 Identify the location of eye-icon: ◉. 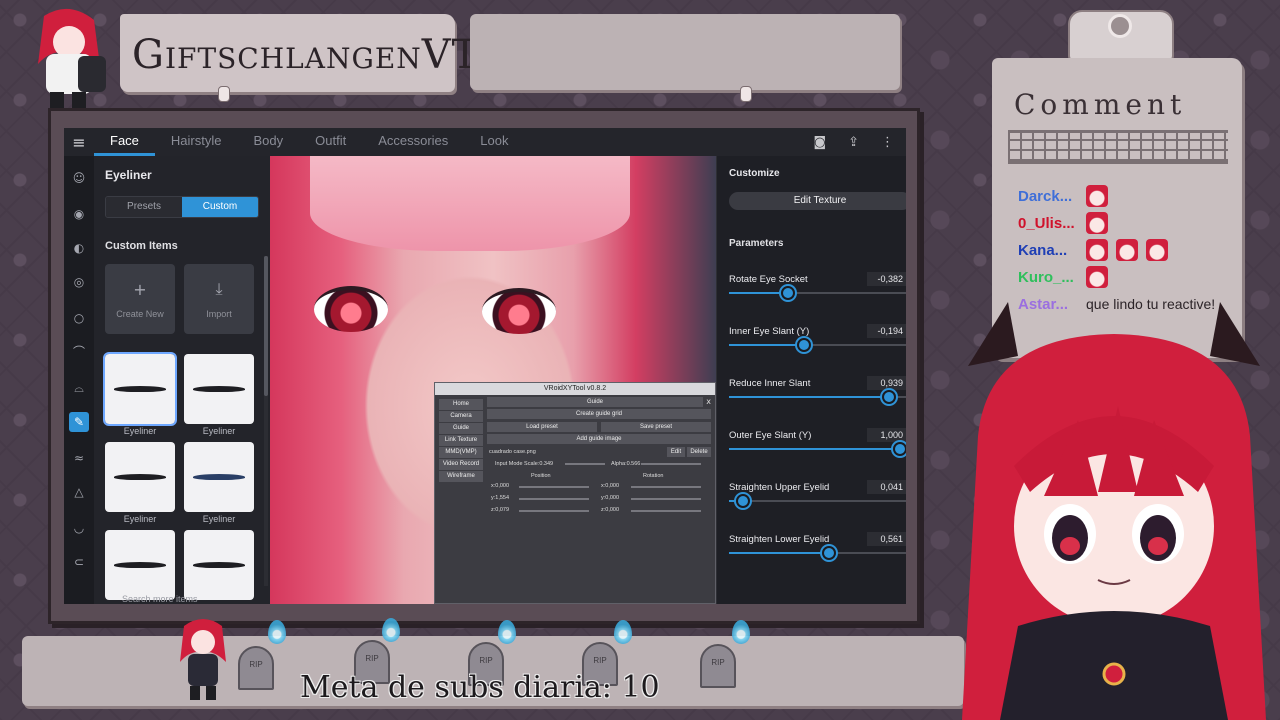
(79, 214).